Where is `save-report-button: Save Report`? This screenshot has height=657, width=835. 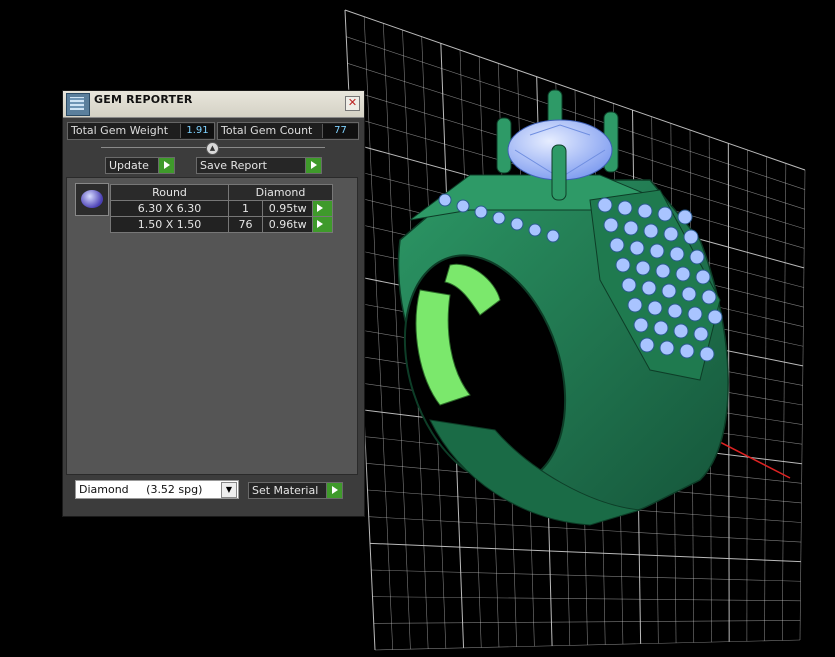
save-report-button: Save Report is located at coordinates (259, 165).